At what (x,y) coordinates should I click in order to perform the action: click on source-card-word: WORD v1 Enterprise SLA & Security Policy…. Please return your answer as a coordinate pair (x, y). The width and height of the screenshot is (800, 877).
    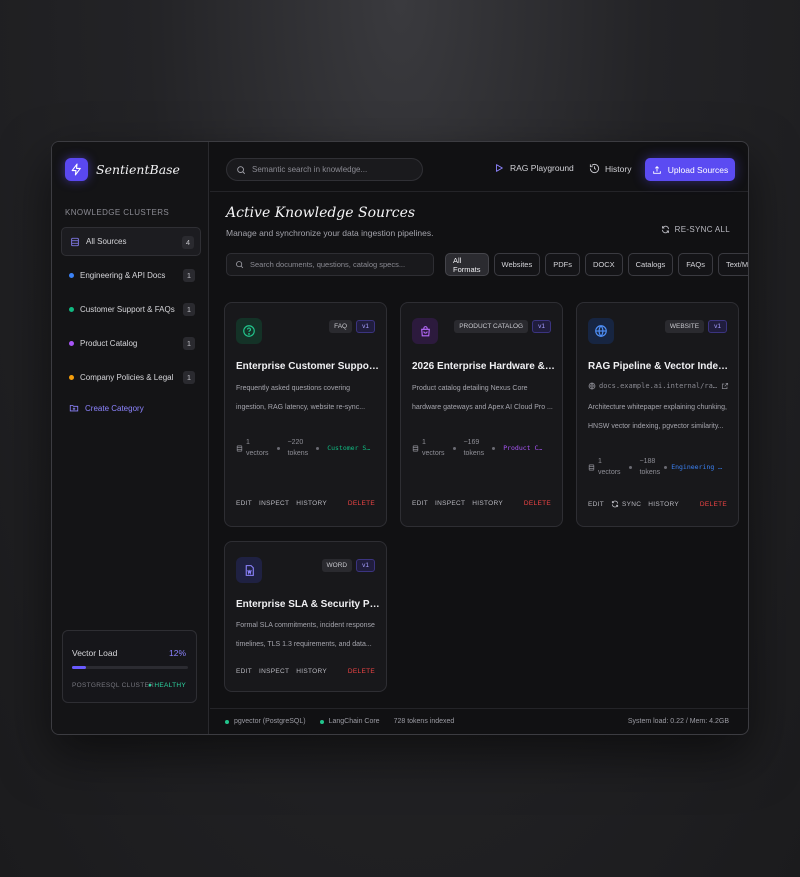
    Looking at the image, I should click on (305, 616).